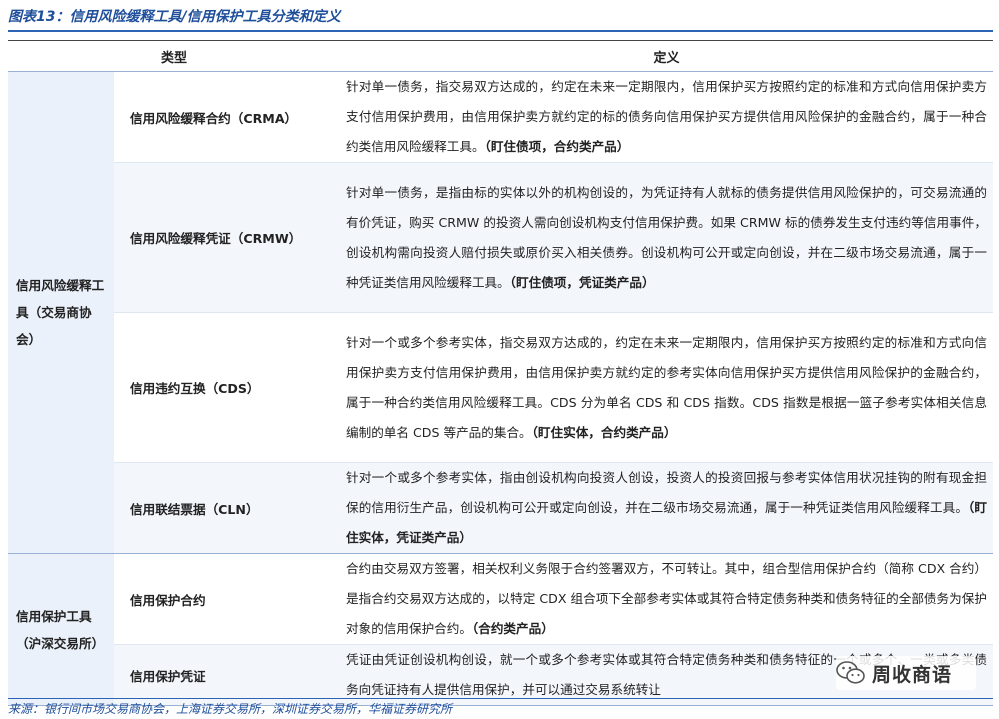 The height and width of the screenshot is (719, 999). What do you see at coordinates (604, 432) in the screenshot?
I see `tool-tag: （盯住实体，合约类产品）` at bounding box center [604, 432].